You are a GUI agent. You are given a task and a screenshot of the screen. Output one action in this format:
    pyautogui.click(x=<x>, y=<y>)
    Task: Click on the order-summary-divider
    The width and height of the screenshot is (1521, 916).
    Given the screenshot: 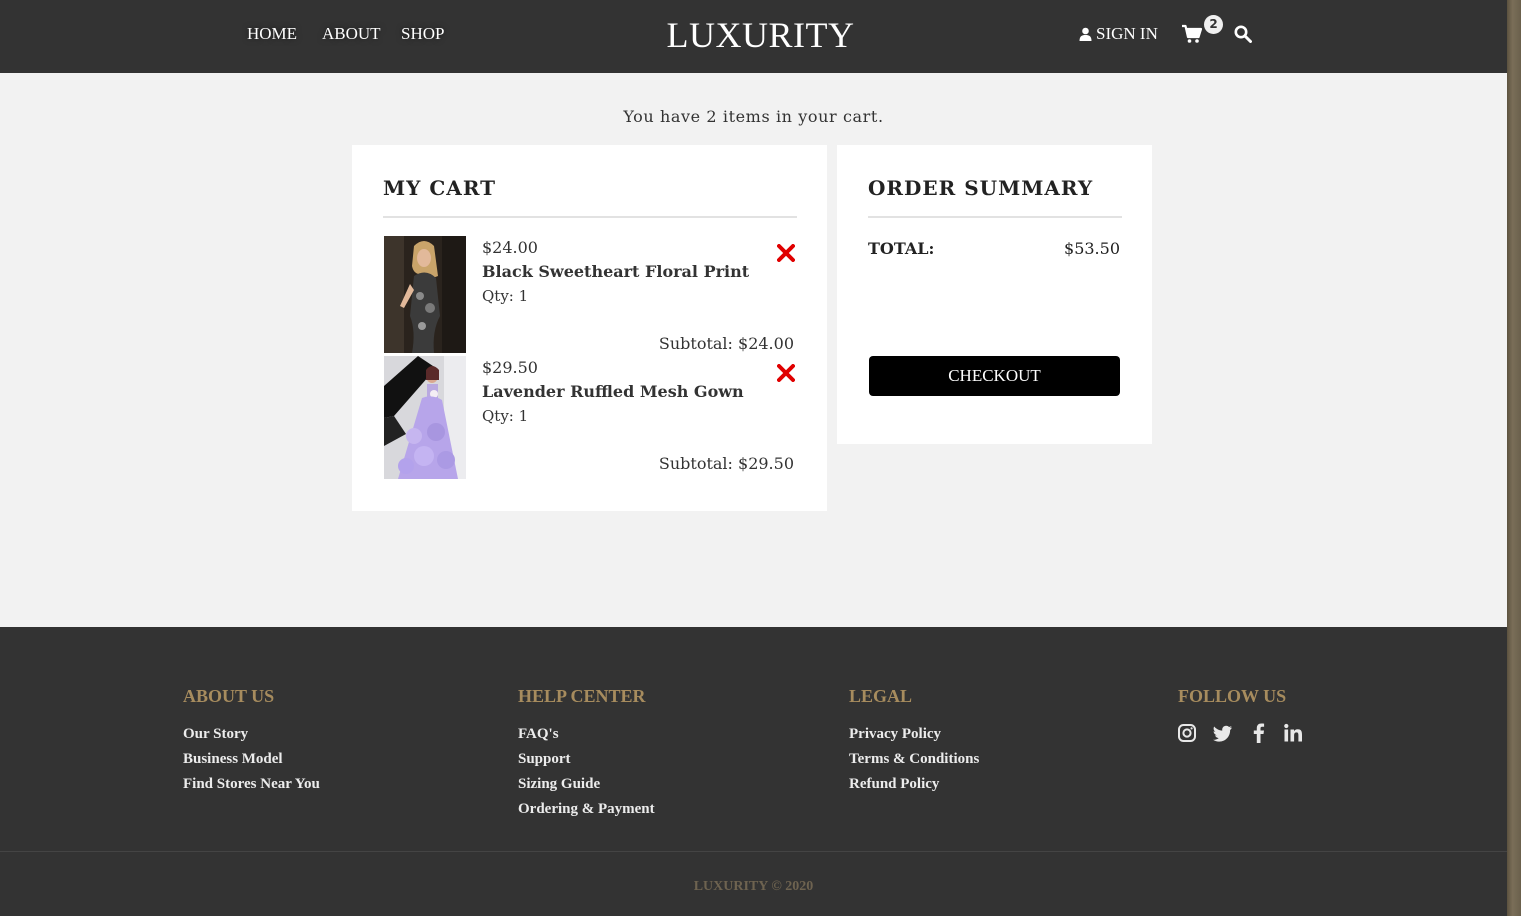 What is the action you would take?
    pyautogui.click(x=995, y=217)
    